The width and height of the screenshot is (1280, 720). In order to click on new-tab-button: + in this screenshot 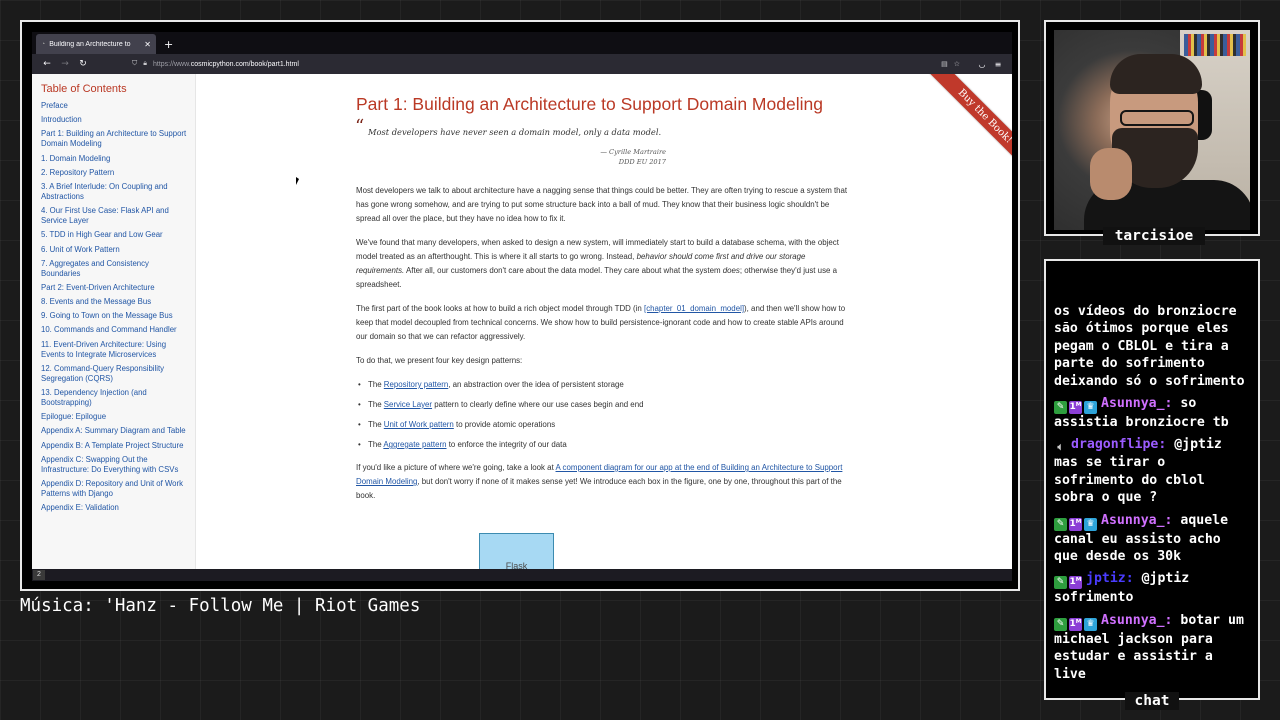, I will do `click(168, 44)`.